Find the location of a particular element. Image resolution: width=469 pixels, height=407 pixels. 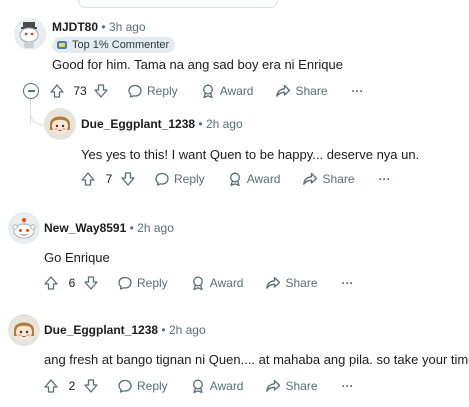

comment-body: Go Enrique is located at coordinates (77, 257).